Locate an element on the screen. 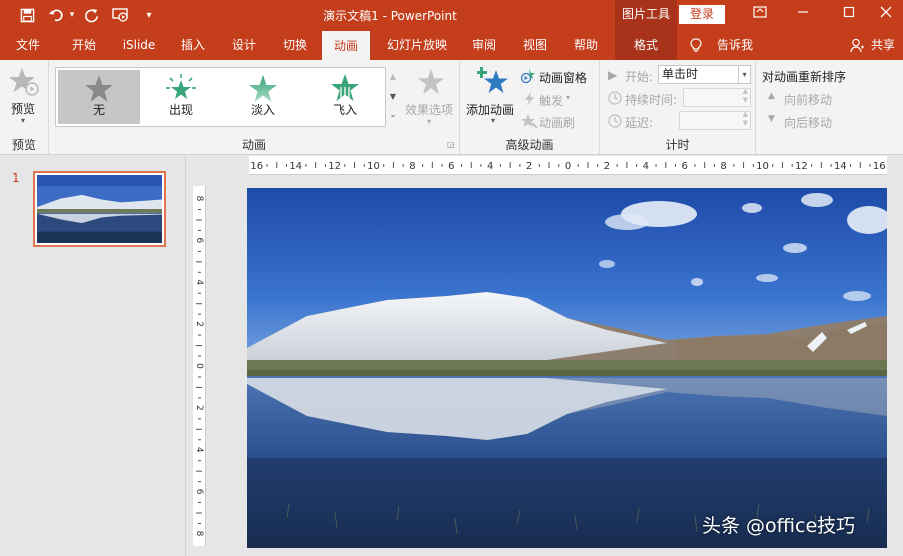 This screenshot has height=556, width=903. preview-star-icon is located at coordinates (24, 82).